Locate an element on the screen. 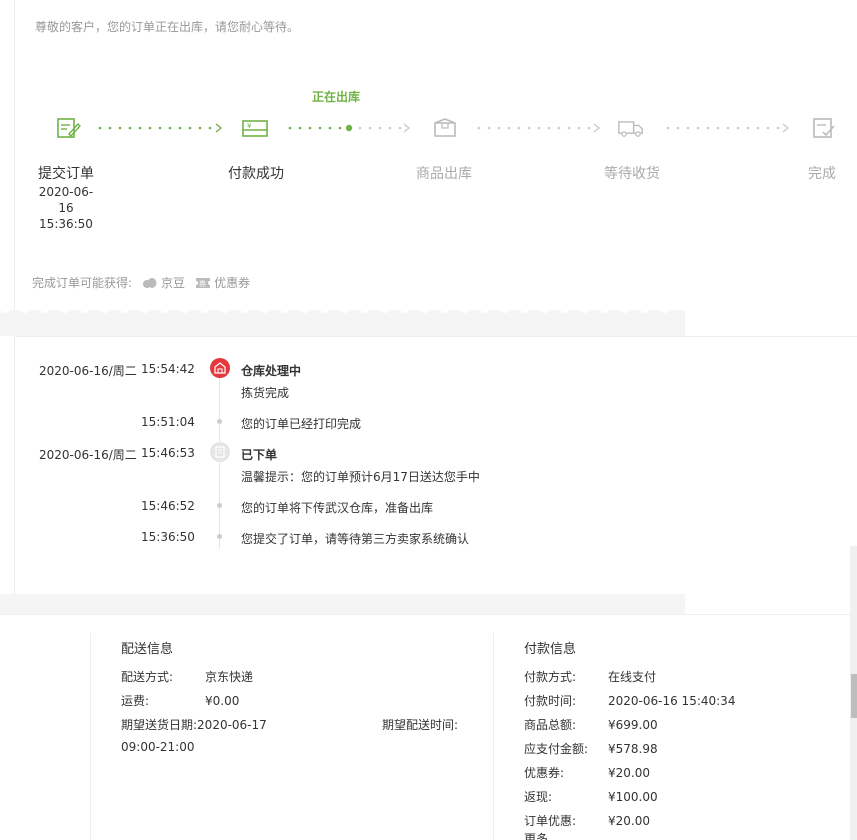 This screenshot has height=840, width=857. tracking-time-1: 15:54:42 is located at coordinates (168, 369).